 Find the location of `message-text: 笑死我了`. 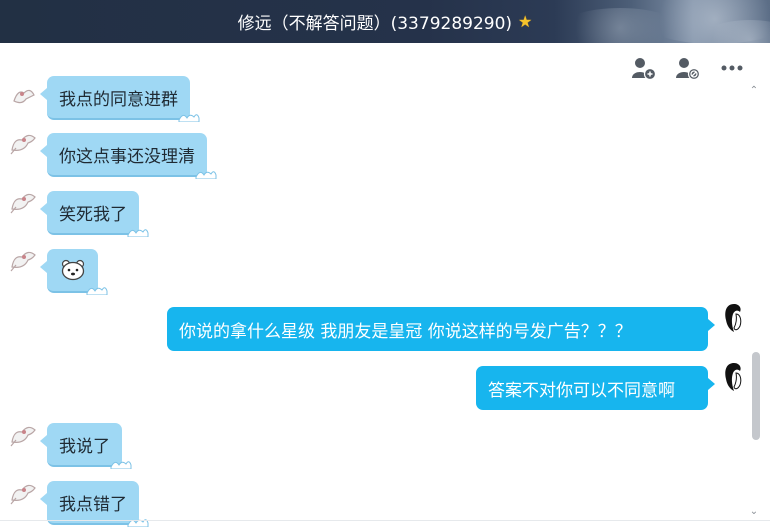

message-text: 笑死我了 is located at coordinates (93, 214).